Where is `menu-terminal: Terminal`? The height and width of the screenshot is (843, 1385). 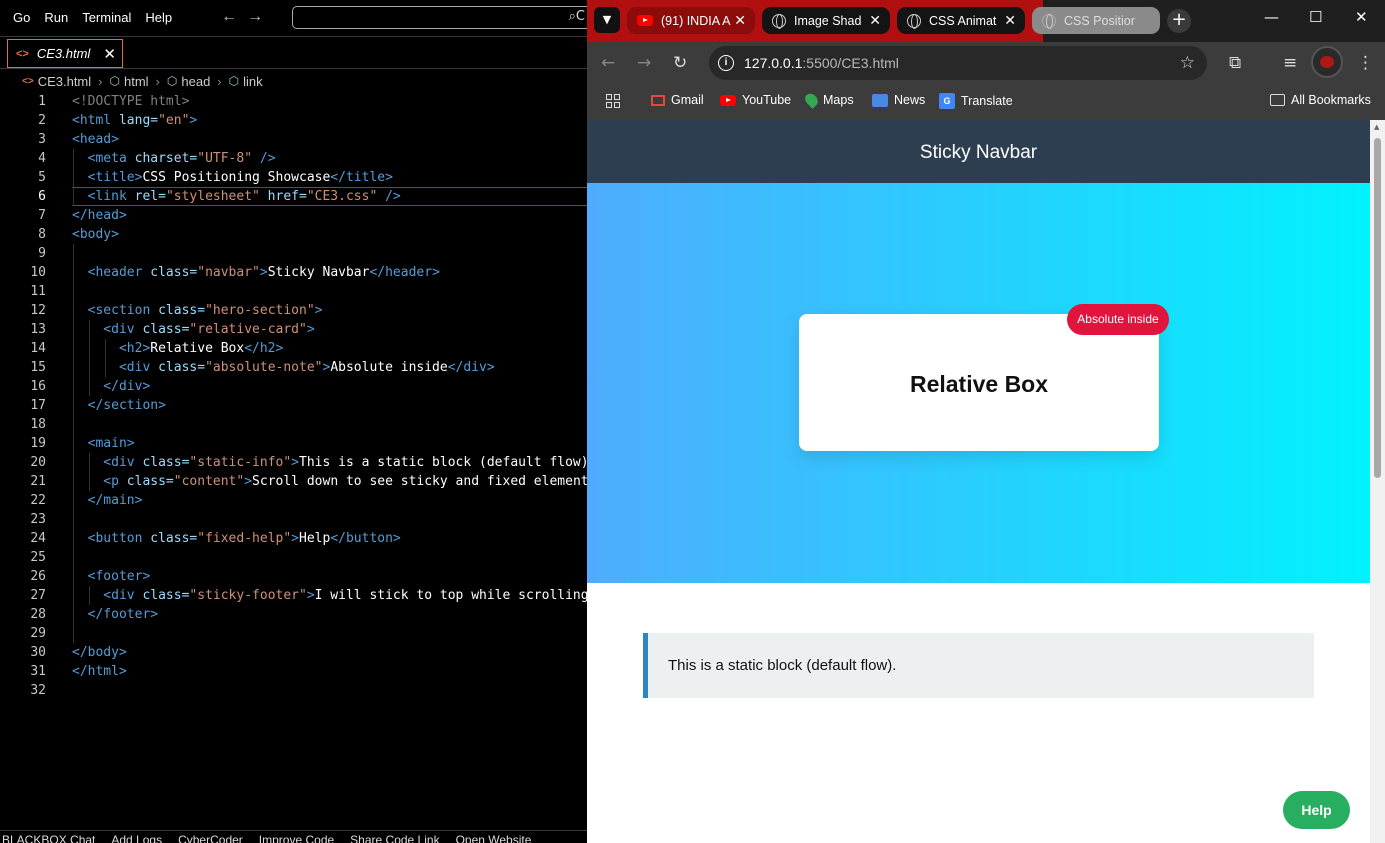
menu-terminal: Terminal is located at coordinates (106, 17).